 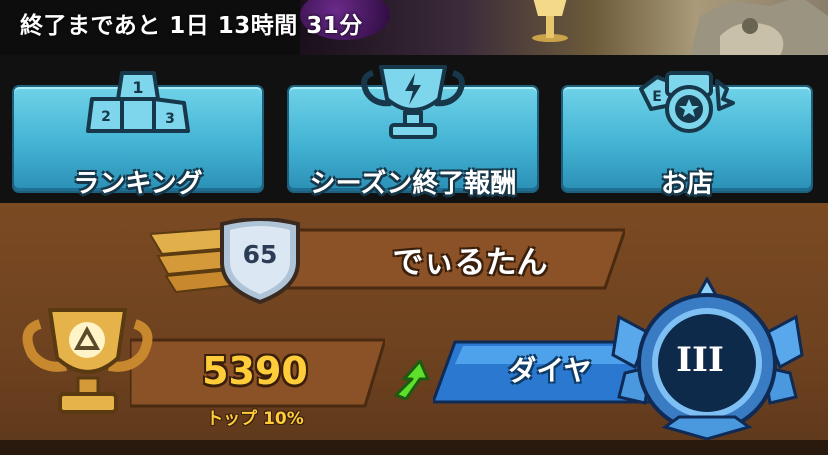 What do you see at coordinates (412, 380) in the screenshot?
I see `up-arrow-icon` at bounding box center [412, 380].